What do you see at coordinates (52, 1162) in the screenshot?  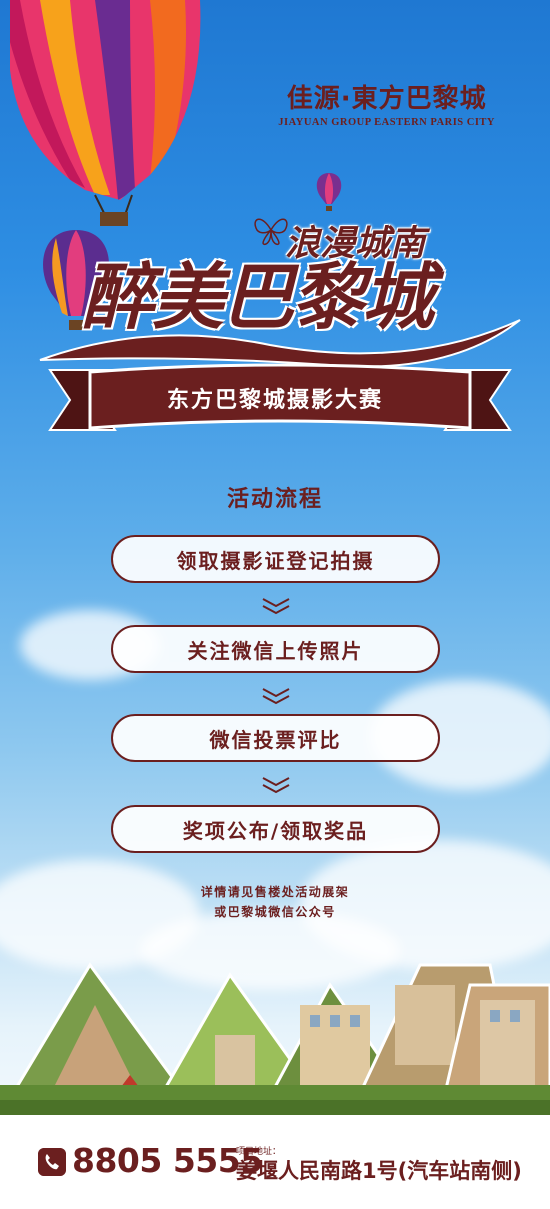 I see `phone-icon` at bounding box center [52, 1162].